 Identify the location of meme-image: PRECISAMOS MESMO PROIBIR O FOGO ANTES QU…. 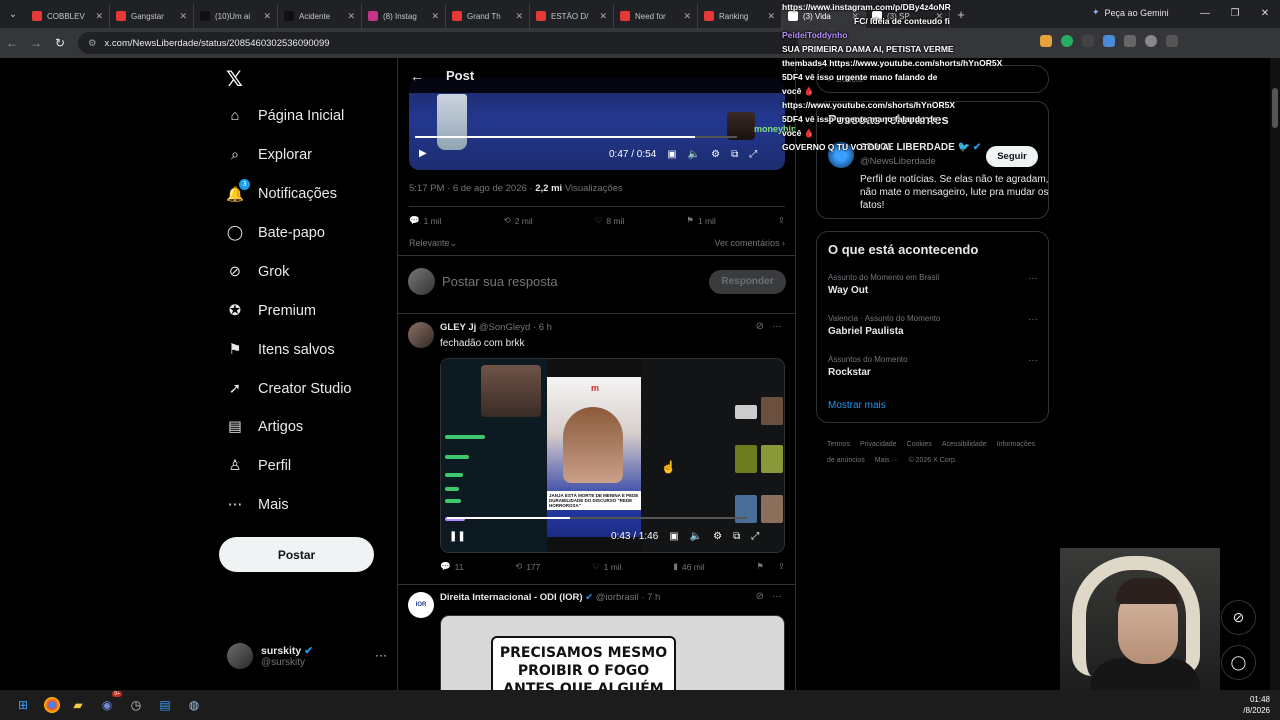
(612, 652).